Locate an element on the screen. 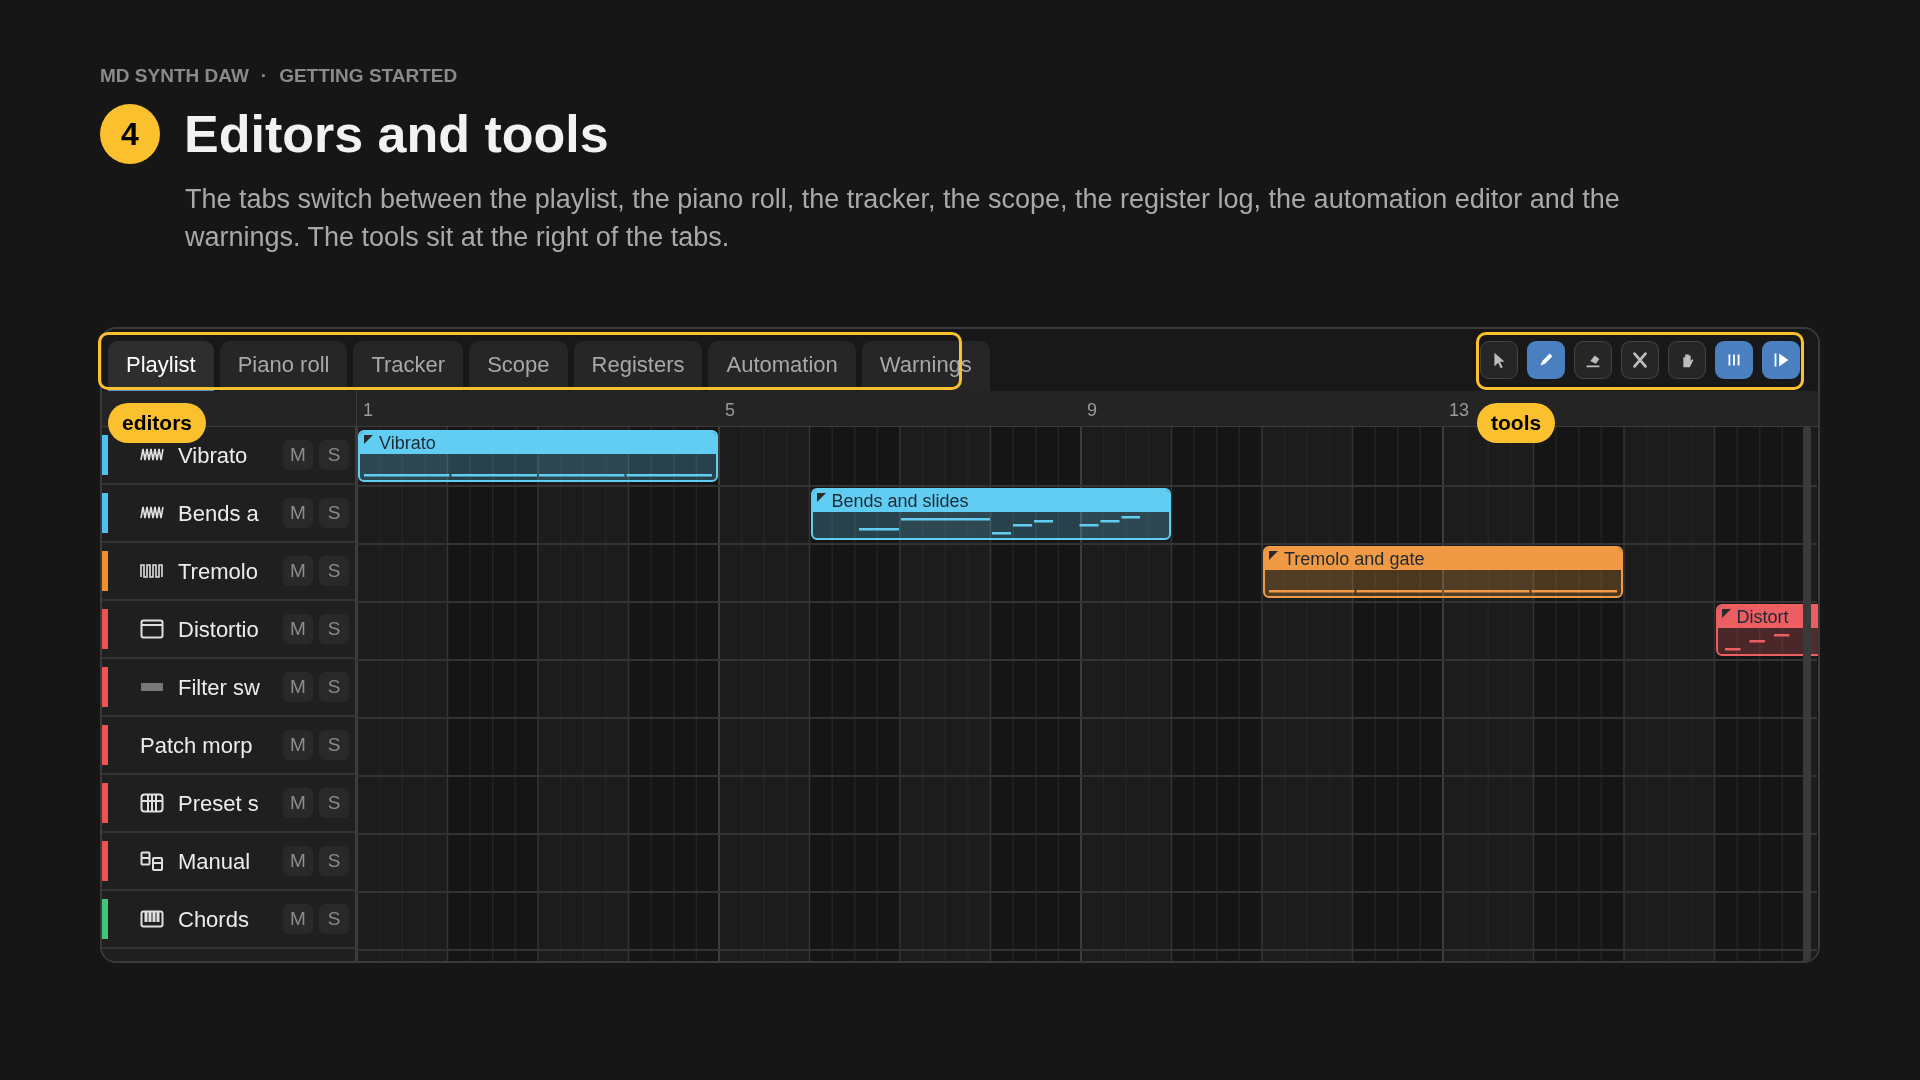 The image size is (1920, 1080). bar-number: 1 is located at coordinates (368, 410).